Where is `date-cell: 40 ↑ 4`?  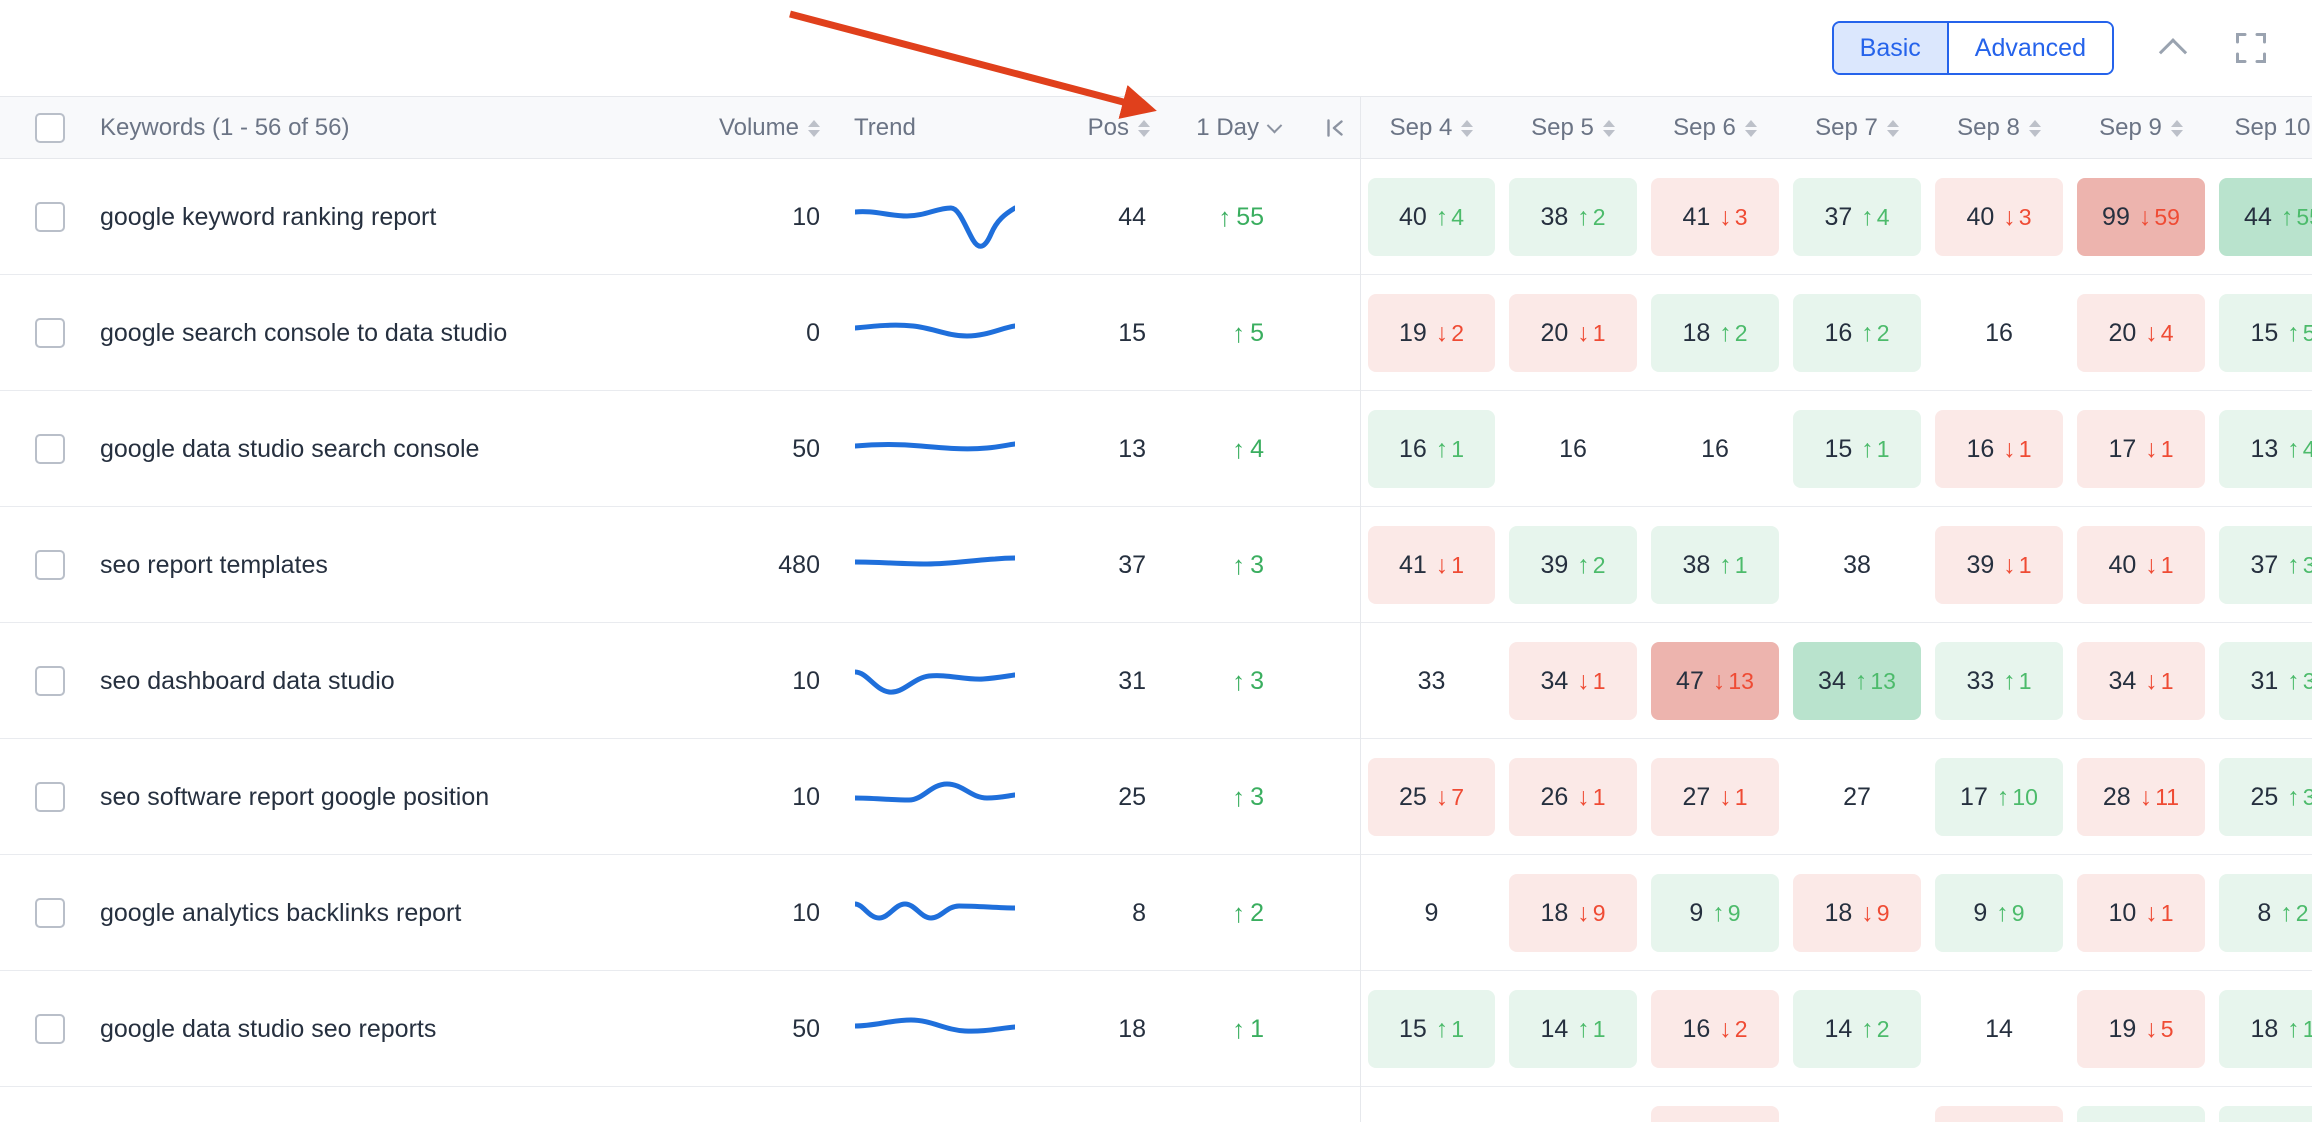
date-cell: 40 ↑ 4 is located at coordinates (1431, 217).